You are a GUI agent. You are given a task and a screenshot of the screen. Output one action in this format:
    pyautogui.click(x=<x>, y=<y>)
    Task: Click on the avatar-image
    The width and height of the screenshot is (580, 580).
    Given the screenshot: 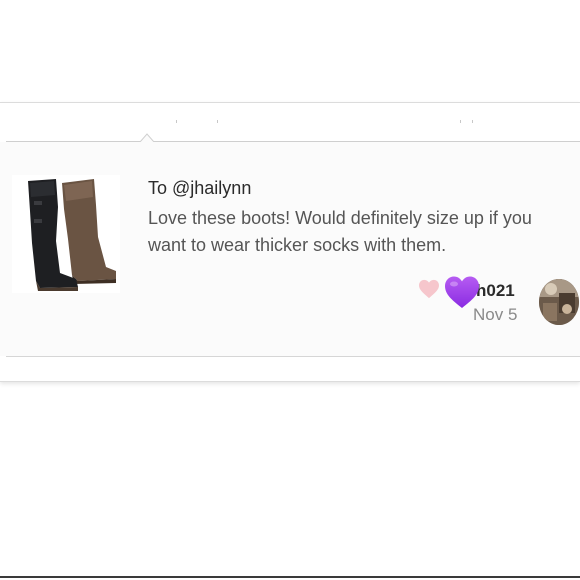 What is the action you would take?
    pyautogui.click(x=559, y=302)
    